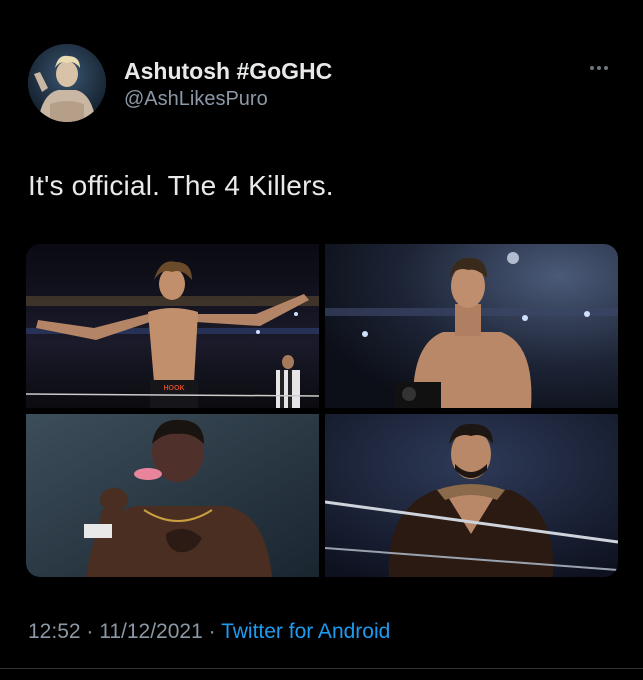  What do you see at coordinates (599, 68) in the screenshot?
I see `more-options-icon` at bounding box center [599, 68].